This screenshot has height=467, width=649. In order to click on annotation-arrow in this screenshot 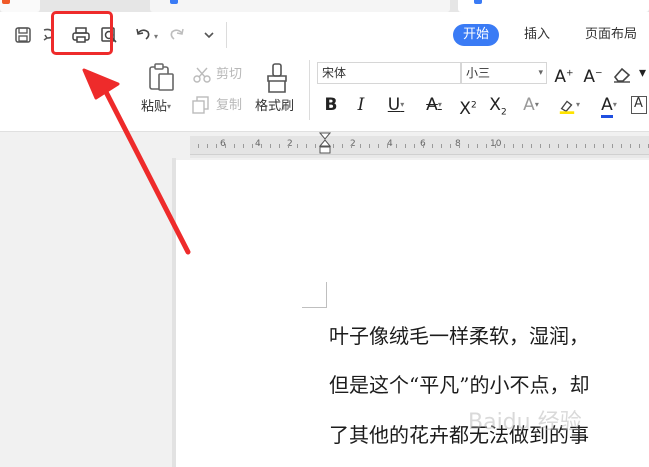, I will do `click(136, 161)`.